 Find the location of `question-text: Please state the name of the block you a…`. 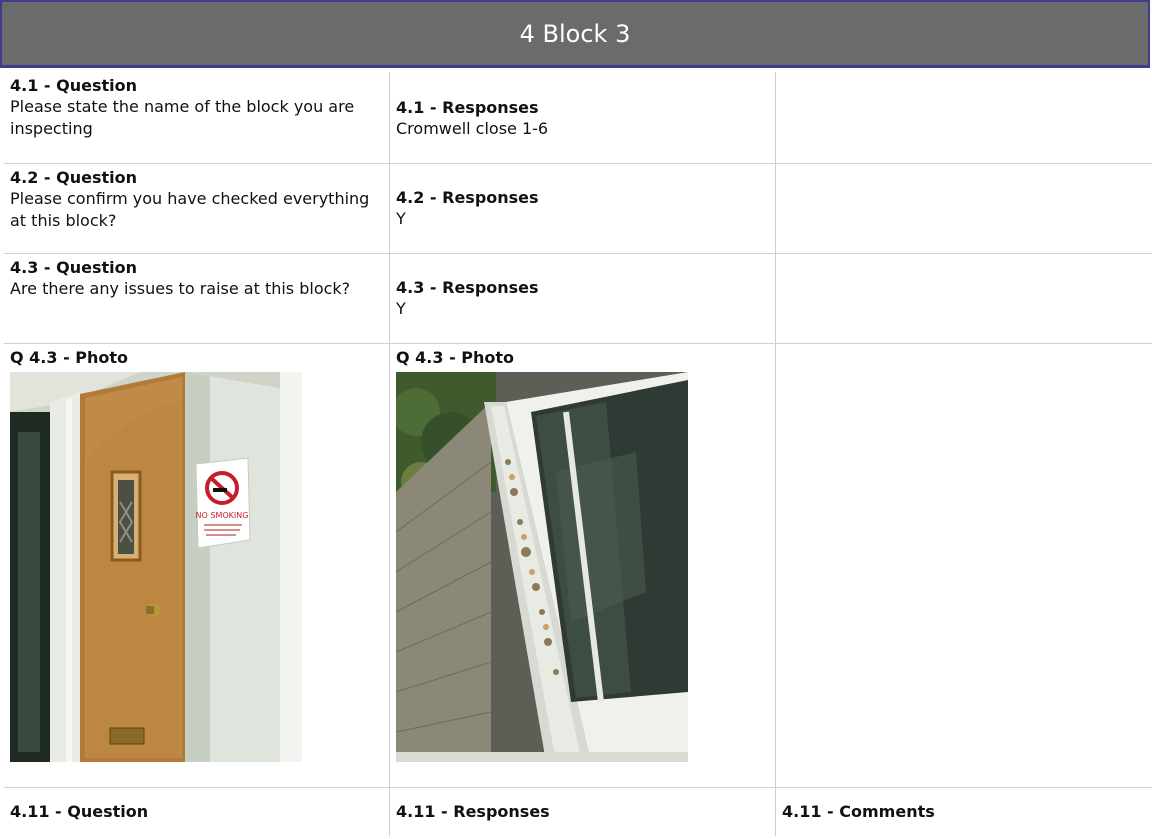

question-text: Please state the name of the block you a… is located at coordinates (182, 117).